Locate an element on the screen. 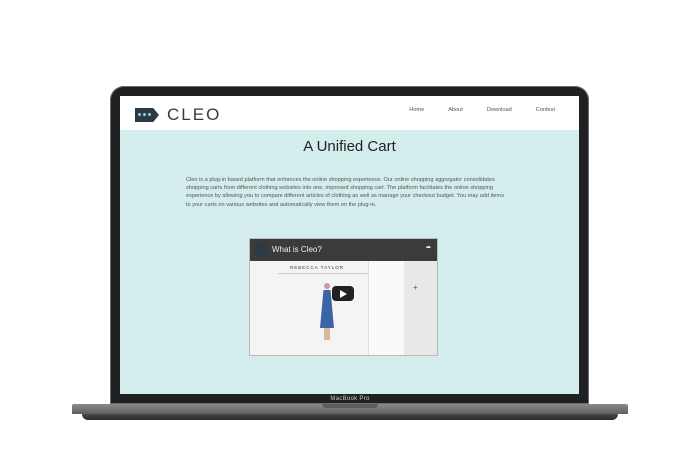  video-extension-panel is located at coordinates (420, 308).